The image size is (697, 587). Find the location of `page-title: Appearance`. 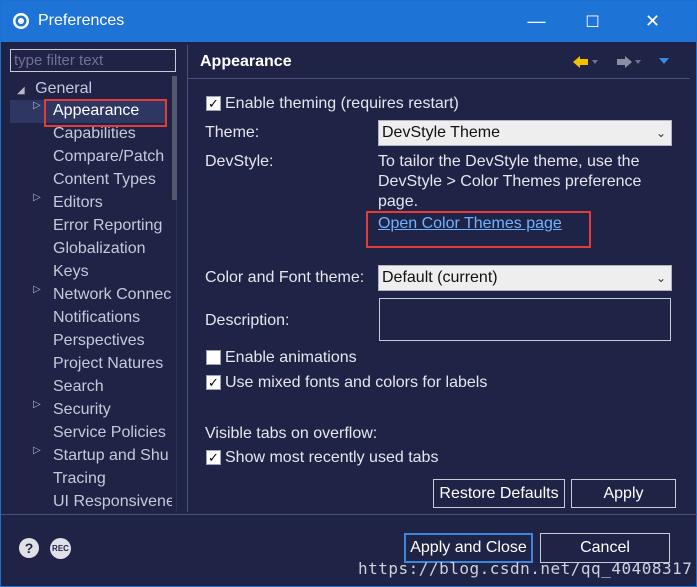

page-title: Appearance is located at coordinates (246, 61).